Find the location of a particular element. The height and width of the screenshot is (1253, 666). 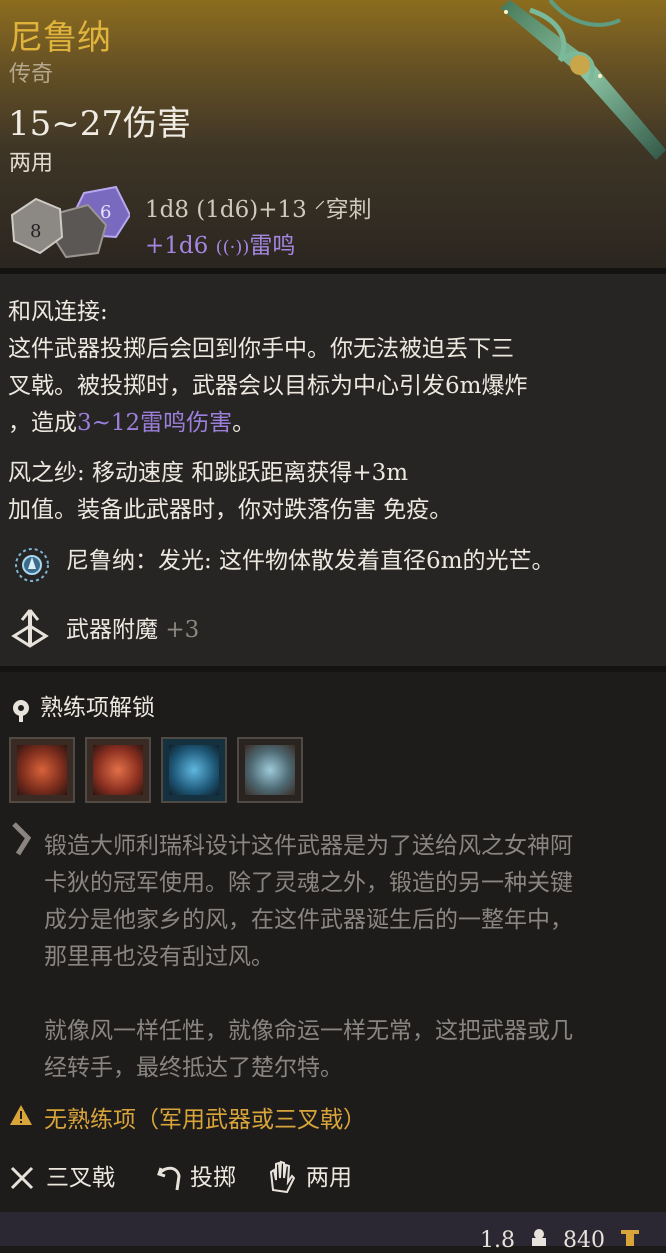

slash-action-icon is located at coordinates (42, 770).